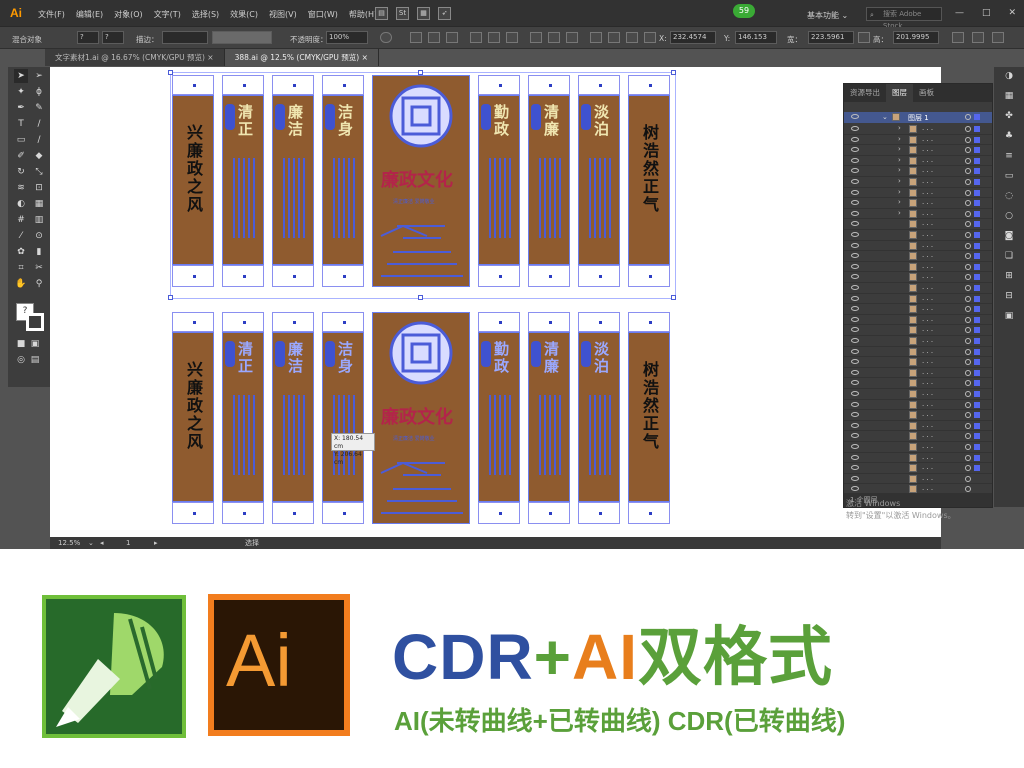 This screenshot has height=768, width=1024. What do you see at coordinates (536, 37) in the screenshot?
I see `distribute-top-icon` at bounding box center [536, 37].